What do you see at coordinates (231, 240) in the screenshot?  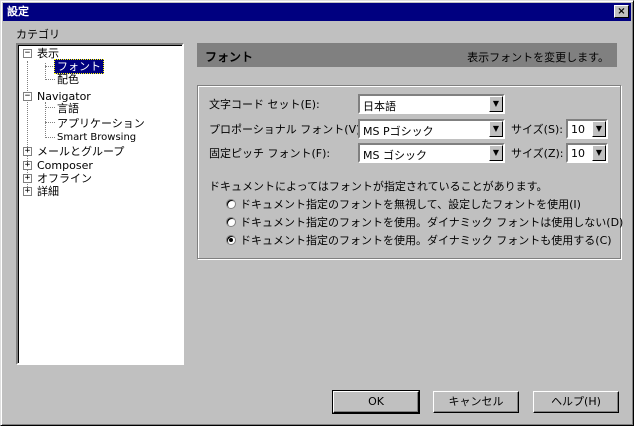 I see `radio-button-selected` at bounding box center [231, 240].